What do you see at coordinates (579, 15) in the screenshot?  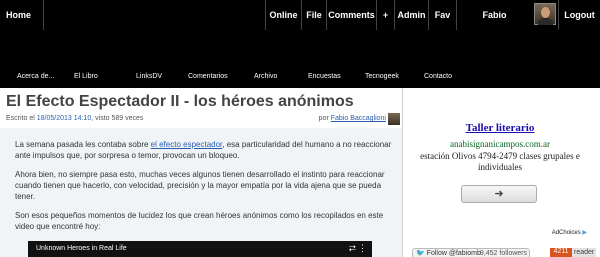 I see `logout-link: Logout` at bounding box center [579, 15].